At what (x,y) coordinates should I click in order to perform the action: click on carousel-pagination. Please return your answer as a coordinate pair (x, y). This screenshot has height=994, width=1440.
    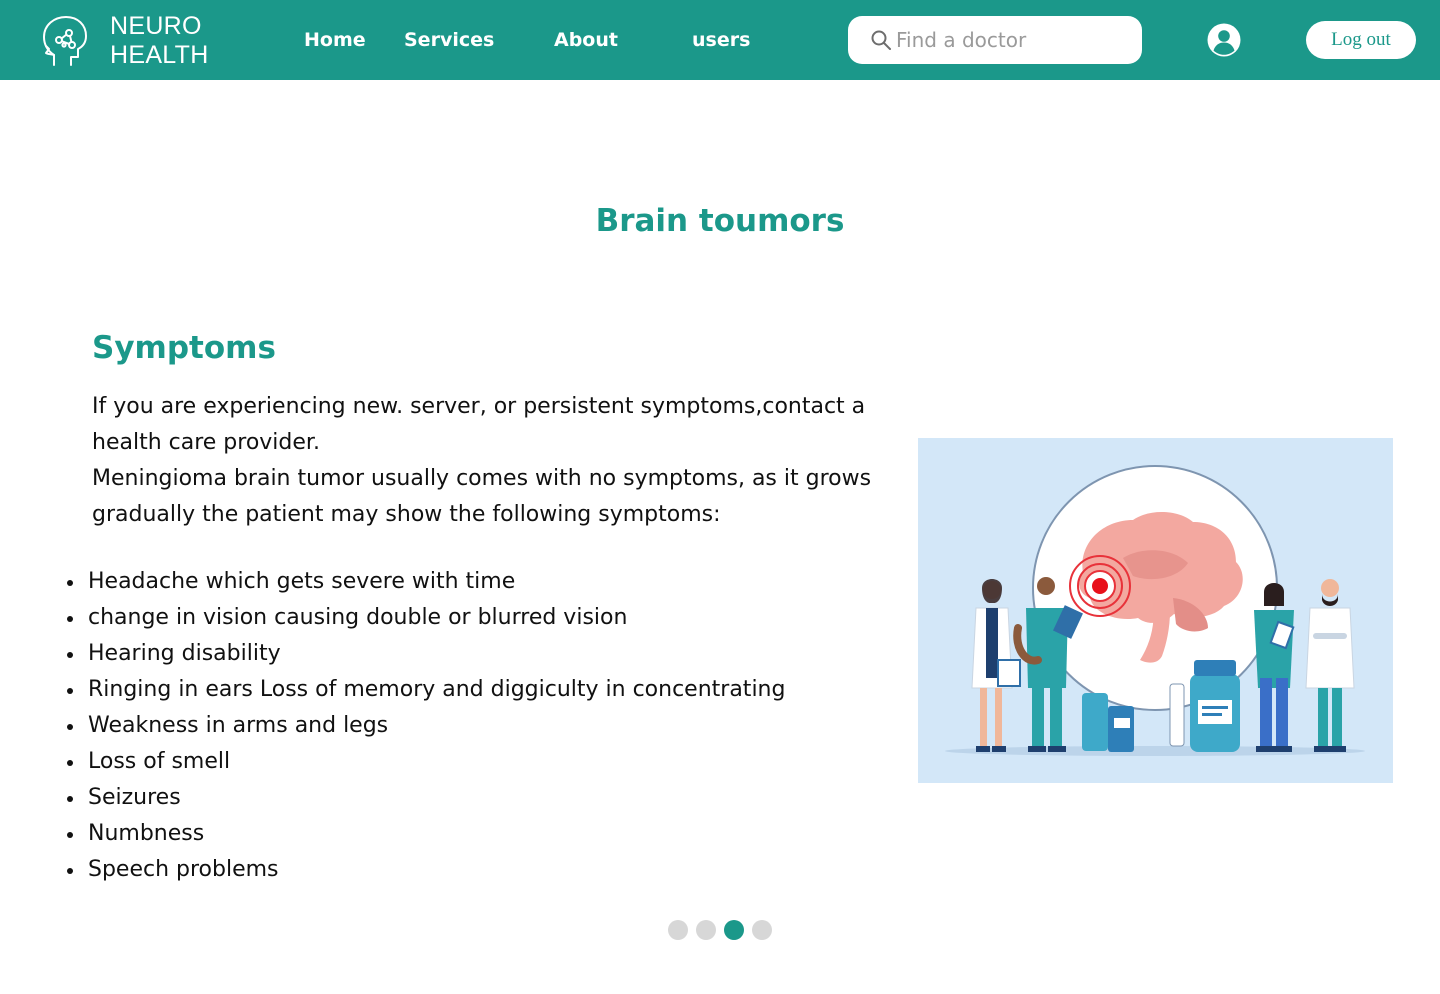
    Looking at the image, I should click on (720, 930).